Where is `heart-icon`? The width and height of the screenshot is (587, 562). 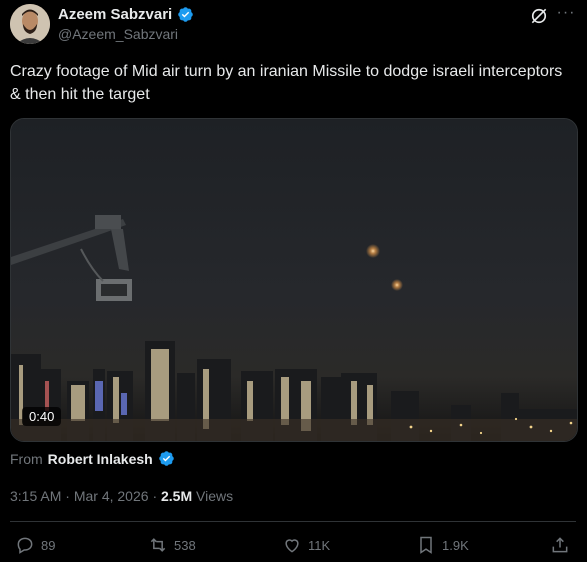 heart-icon is located at coordinates (292, 546).